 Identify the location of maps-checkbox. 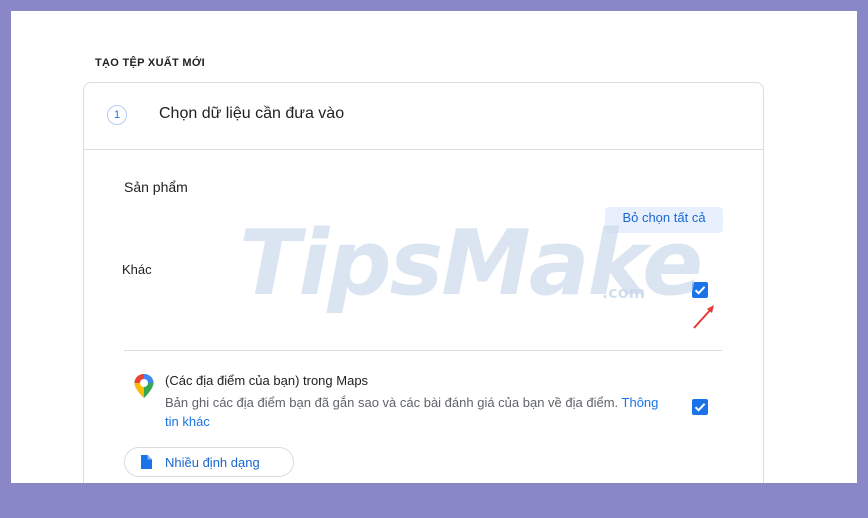
(700, 407).